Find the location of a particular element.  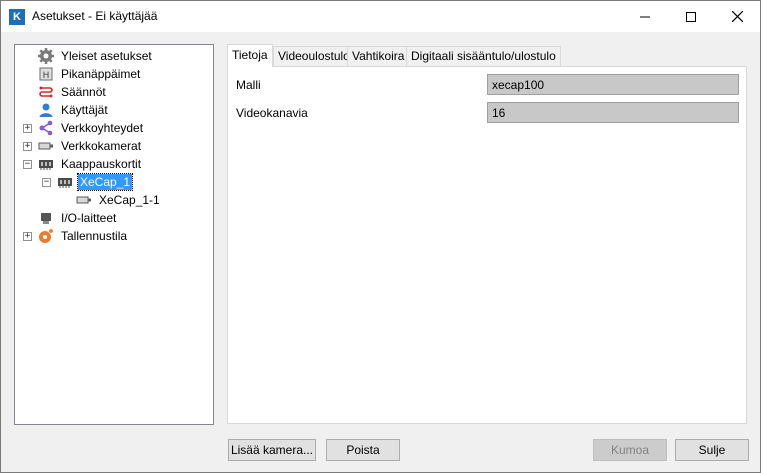

tab-watchdog: Vahtikoira is located at coordinates (378, 56).